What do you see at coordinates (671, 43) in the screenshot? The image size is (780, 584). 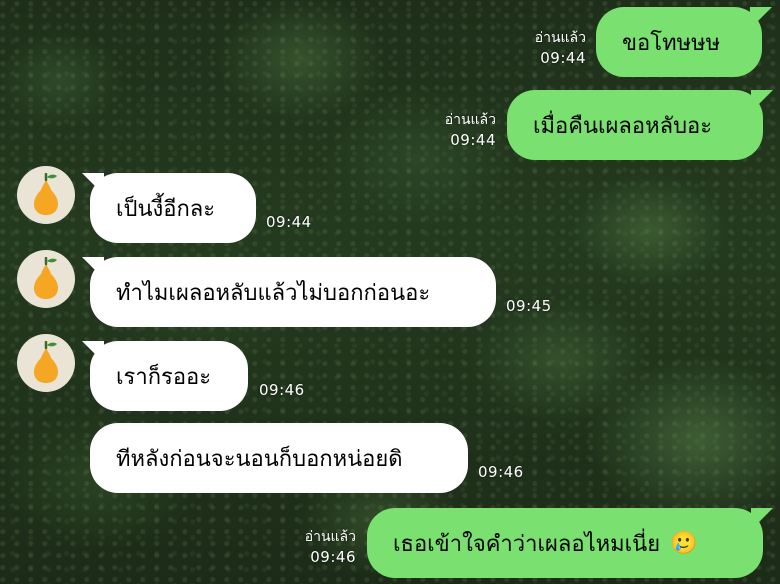 I see `message-text: ขอโทษษษ` at bounding box center [671, 43].